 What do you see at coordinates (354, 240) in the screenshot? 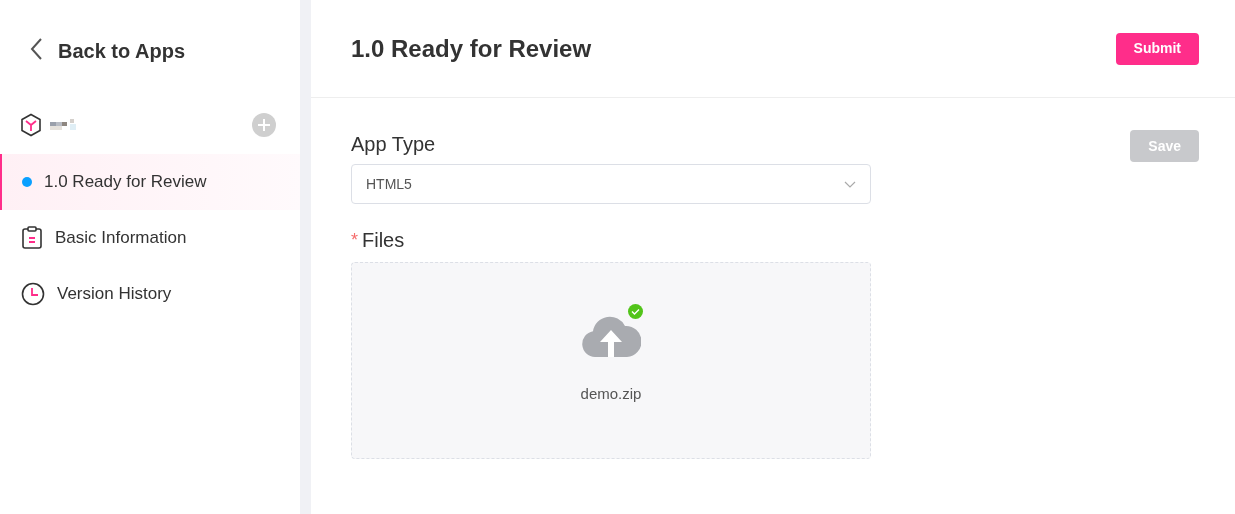
I see `required-mark: *` at bounding box center [354, 240].